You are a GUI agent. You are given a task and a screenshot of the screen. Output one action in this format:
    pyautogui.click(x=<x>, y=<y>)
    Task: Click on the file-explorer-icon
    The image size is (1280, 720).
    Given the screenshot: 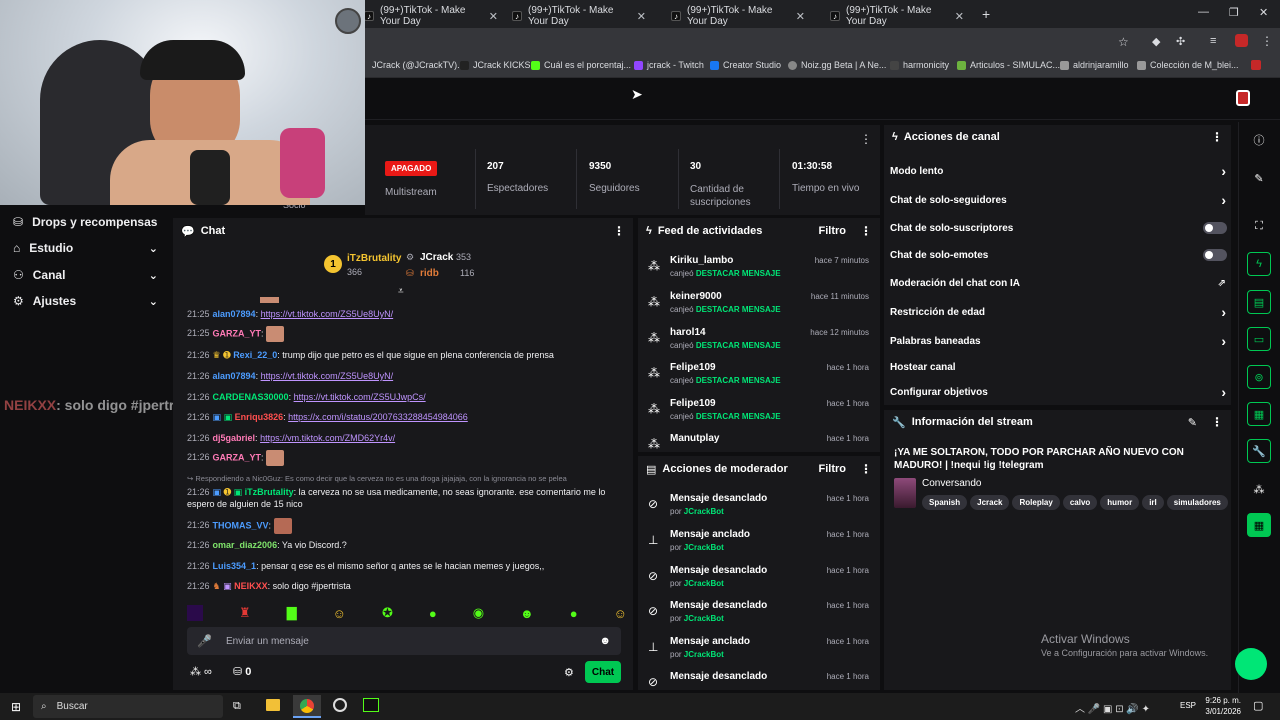 What is the action you would take?
    pyautogui.click(x=273, y=705)
    